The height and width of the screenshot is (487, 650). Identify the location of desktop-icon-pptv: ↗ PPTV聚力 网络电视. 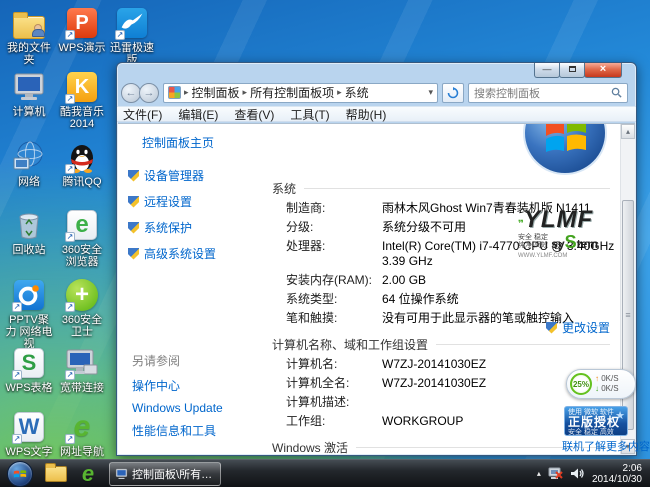
(29, 314).